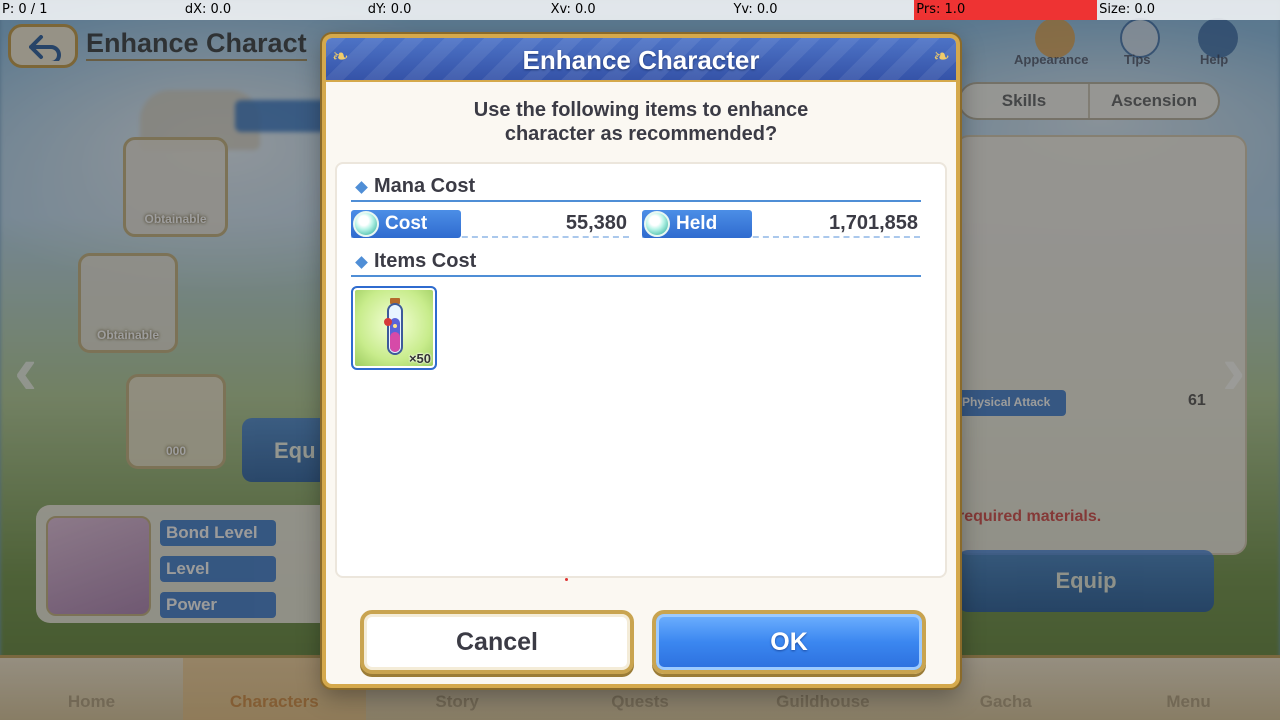 This screenshot has height=720, width=1280. What do you see at coordinates (573, 9) in the screenshot?
I see `debug-xv: Xv: 0.0` at bounding box center [573, 9].